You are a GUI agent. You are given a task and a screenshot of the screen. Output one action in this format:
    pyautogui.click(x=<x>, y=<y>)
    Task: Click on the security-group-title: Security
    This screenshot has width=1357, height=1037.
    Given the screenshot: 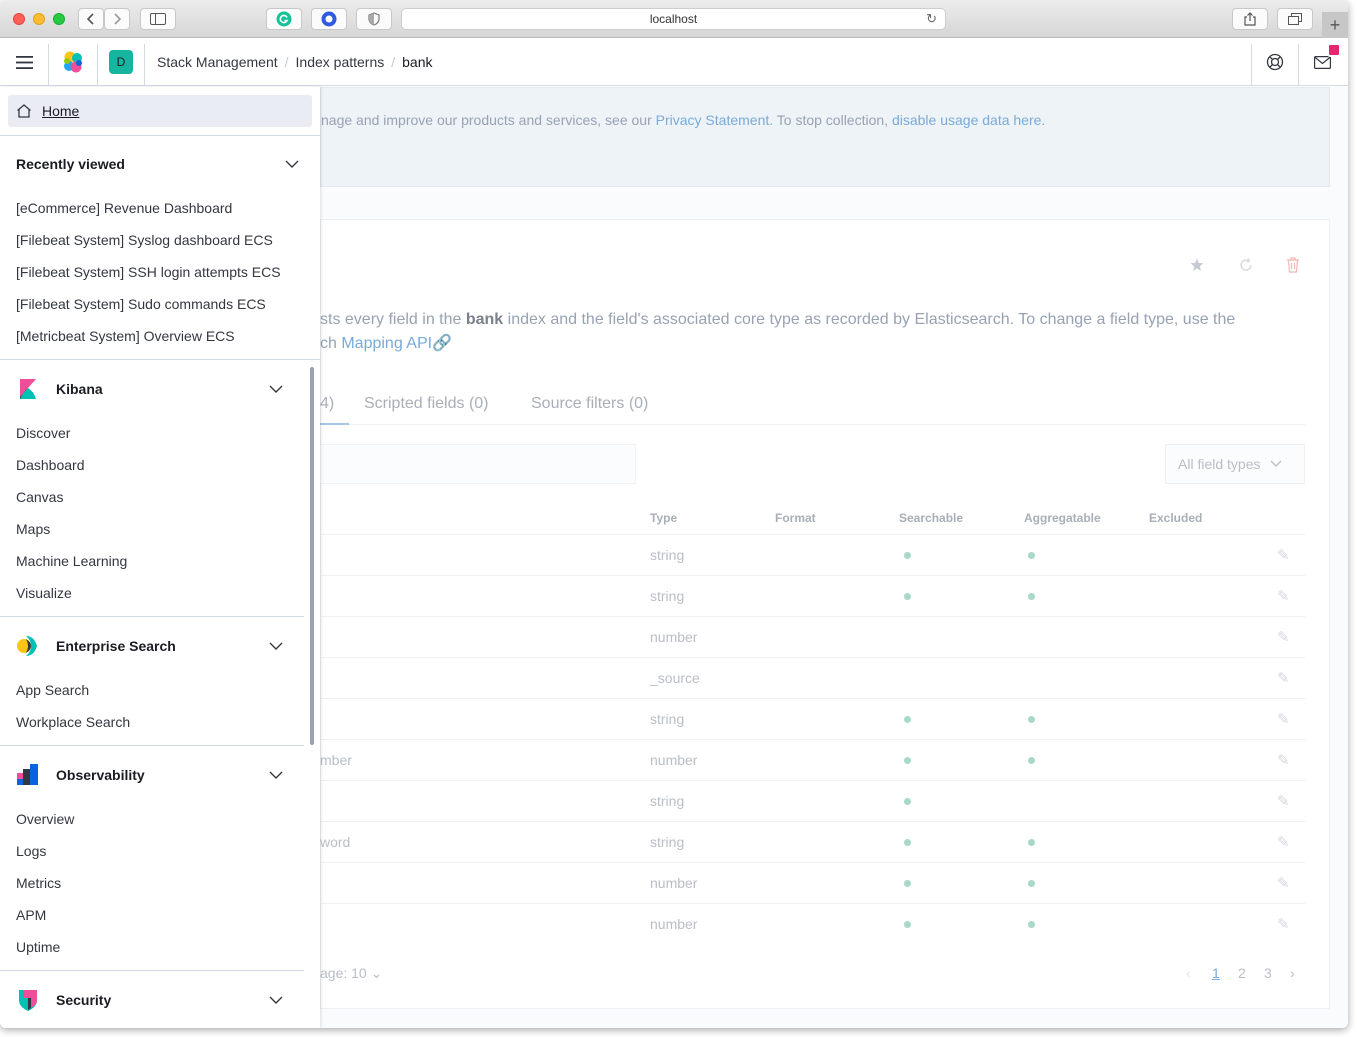 What is the action you would take?
    pyautogui.click(x=83, y=1000)
    